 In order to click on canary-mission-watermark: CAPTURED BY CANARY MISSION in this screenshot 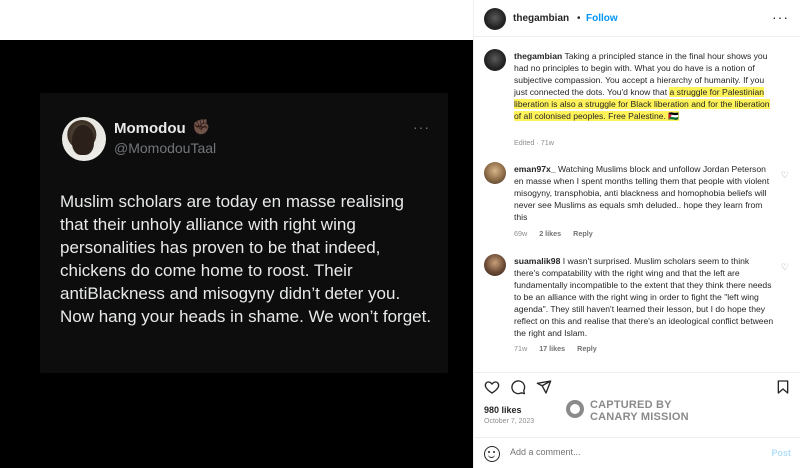, I will do `click(636, 412)`.